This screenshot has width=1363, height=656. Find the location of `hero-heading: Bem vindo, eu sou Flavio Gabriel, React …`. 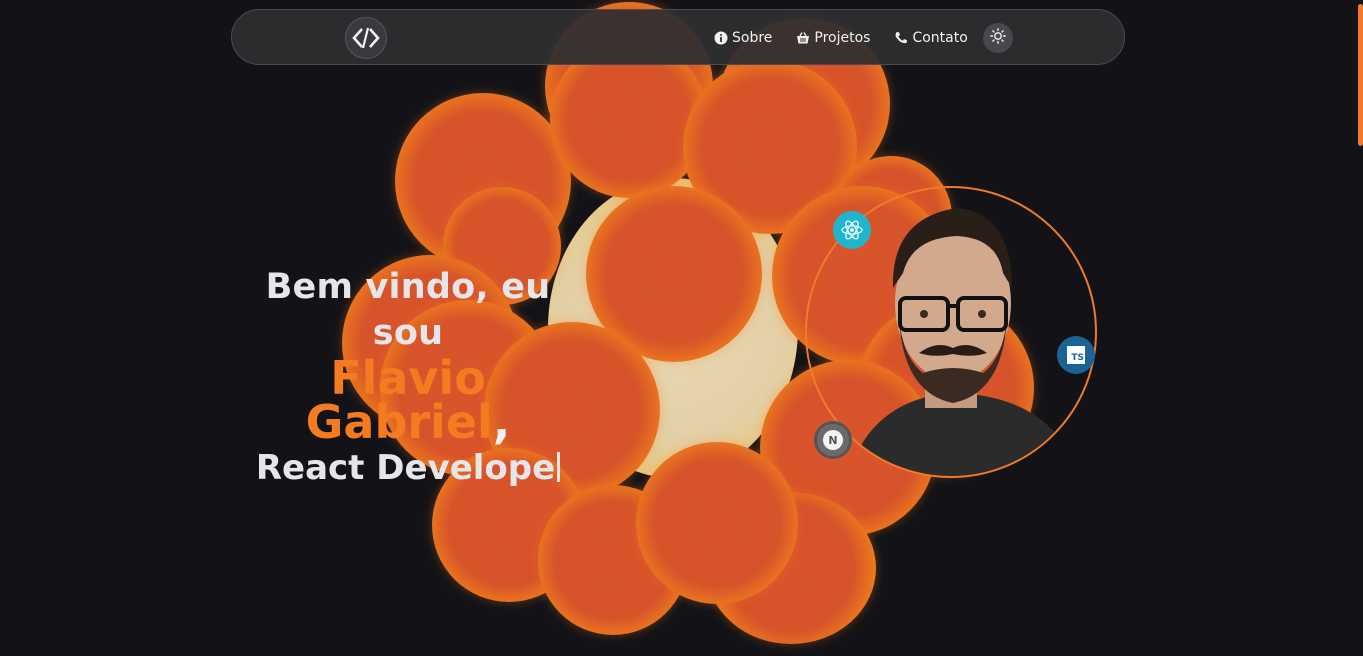

hero-heading: Bem vindo, eu sou Flavio Gabriel, React … is located at coordinates (408, 378).